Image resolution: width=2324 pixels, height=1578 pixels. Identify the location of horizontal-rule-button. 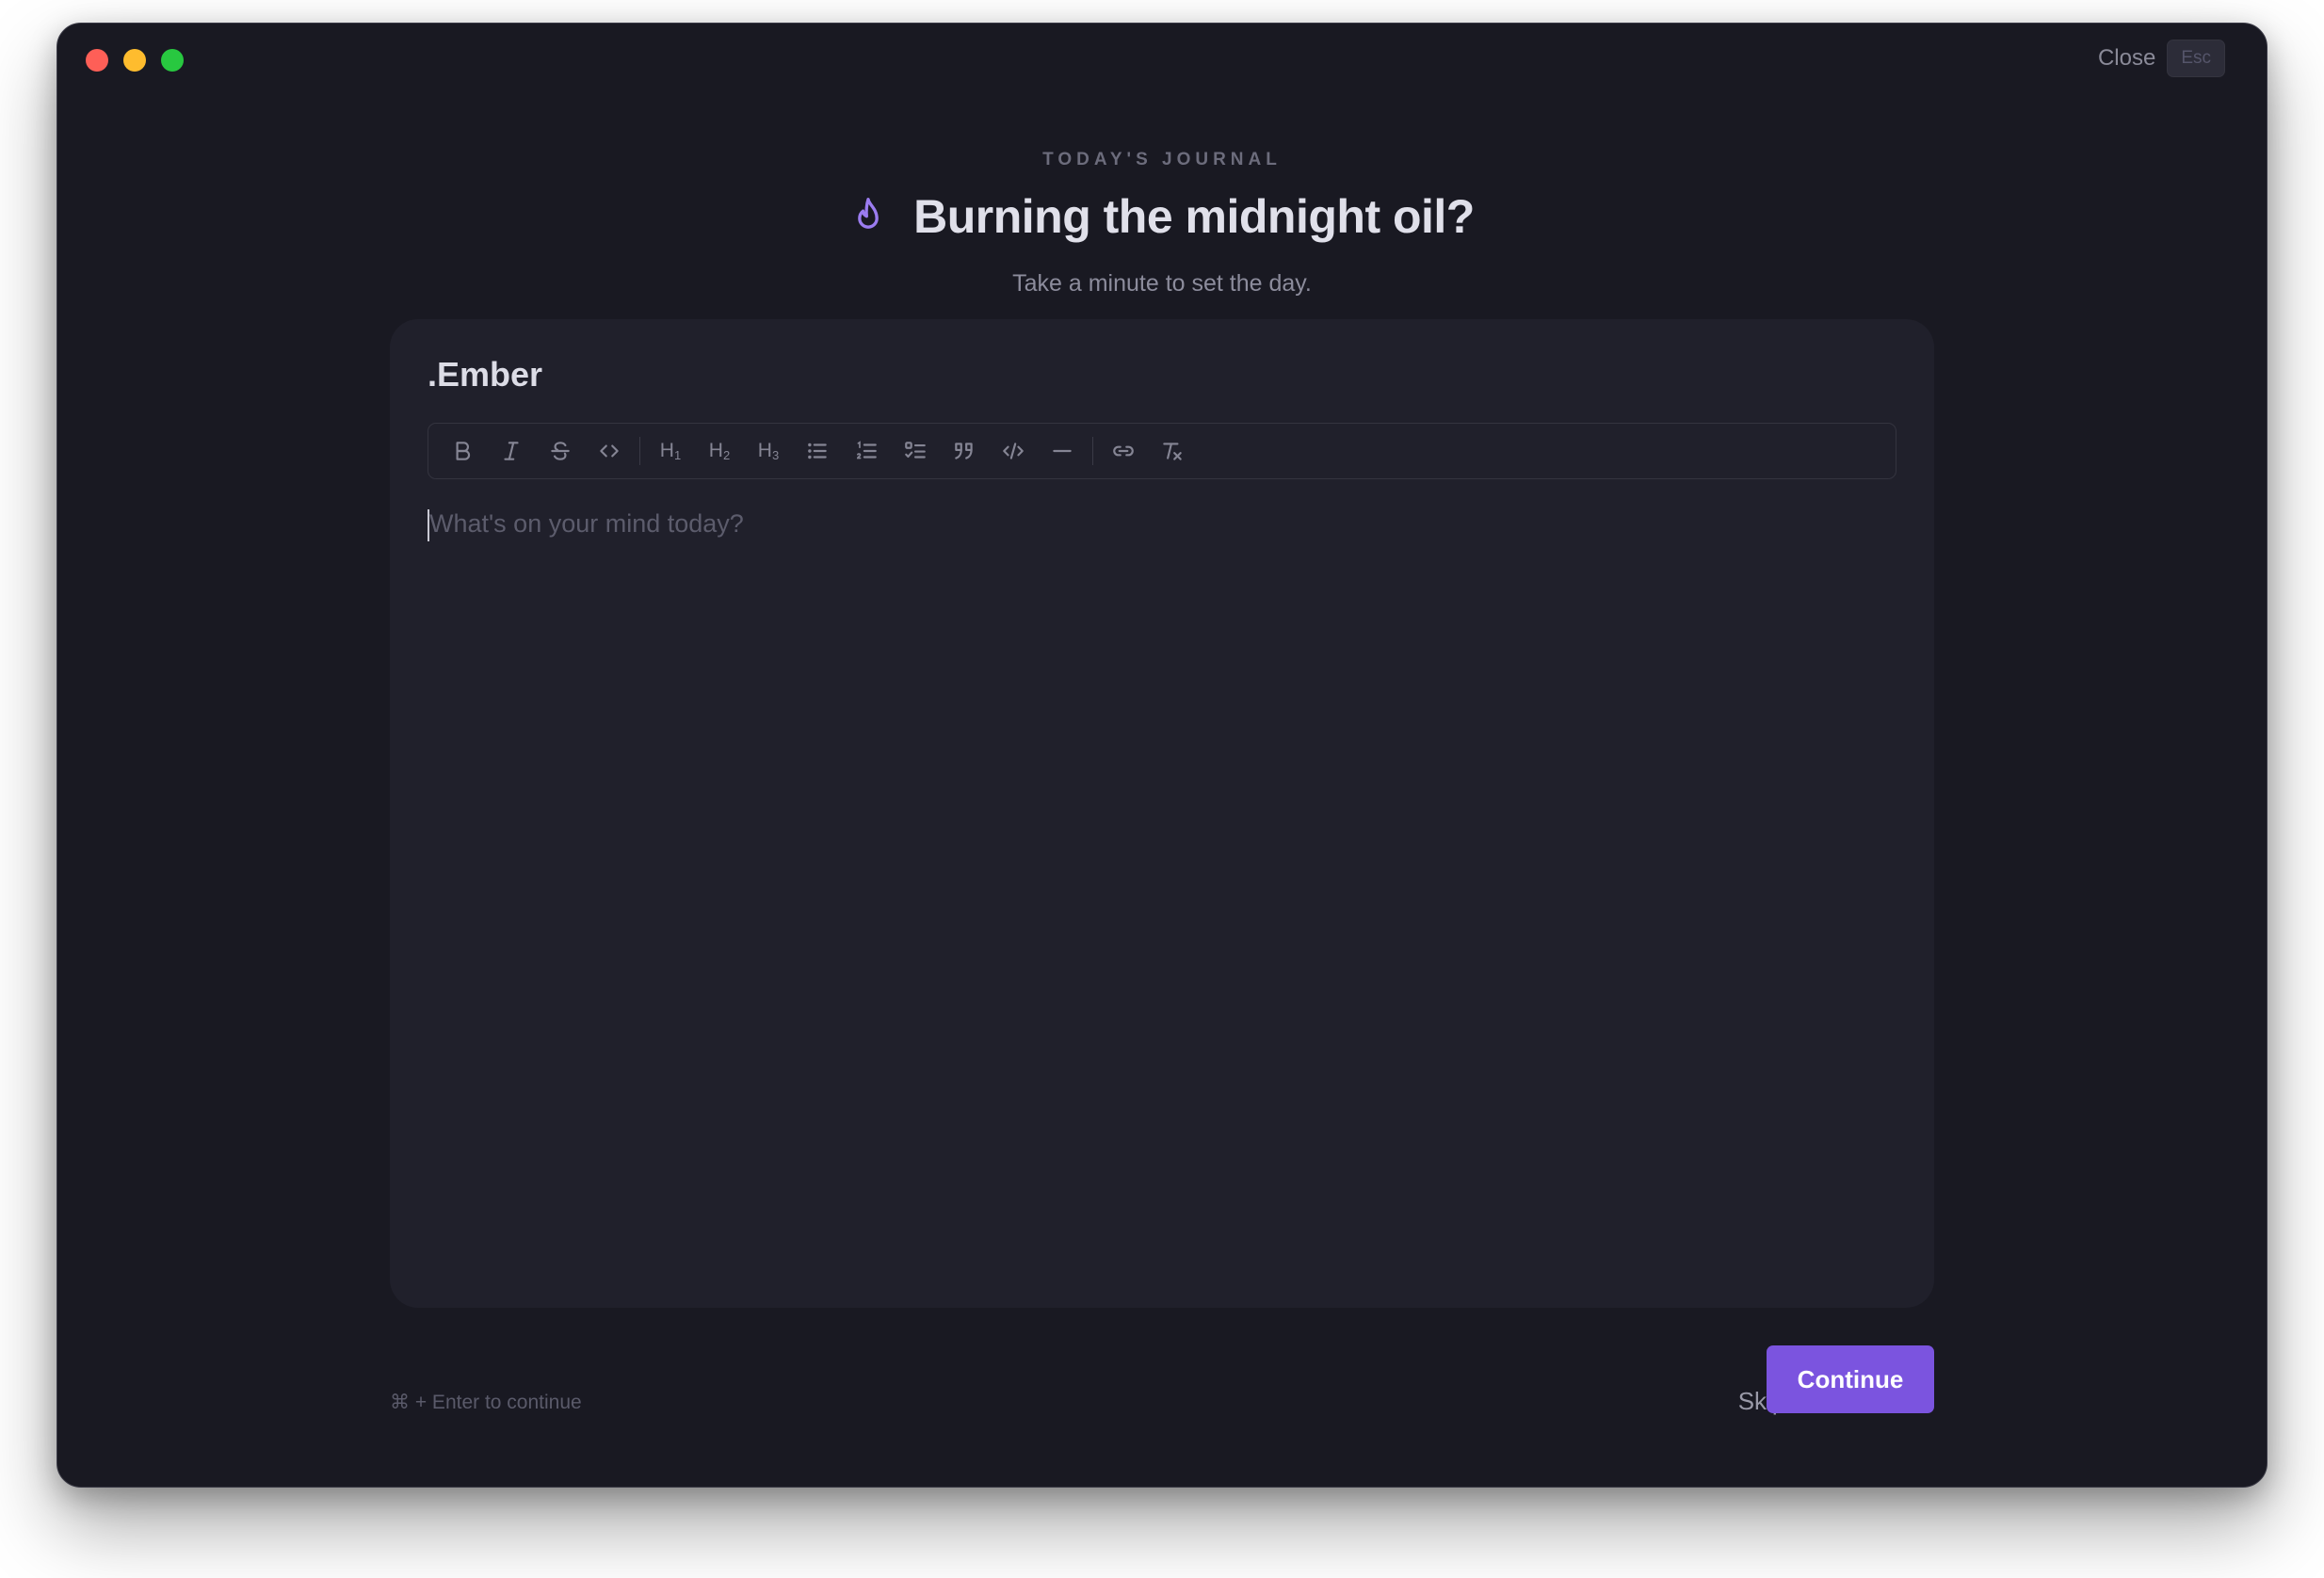
(1062, 451).